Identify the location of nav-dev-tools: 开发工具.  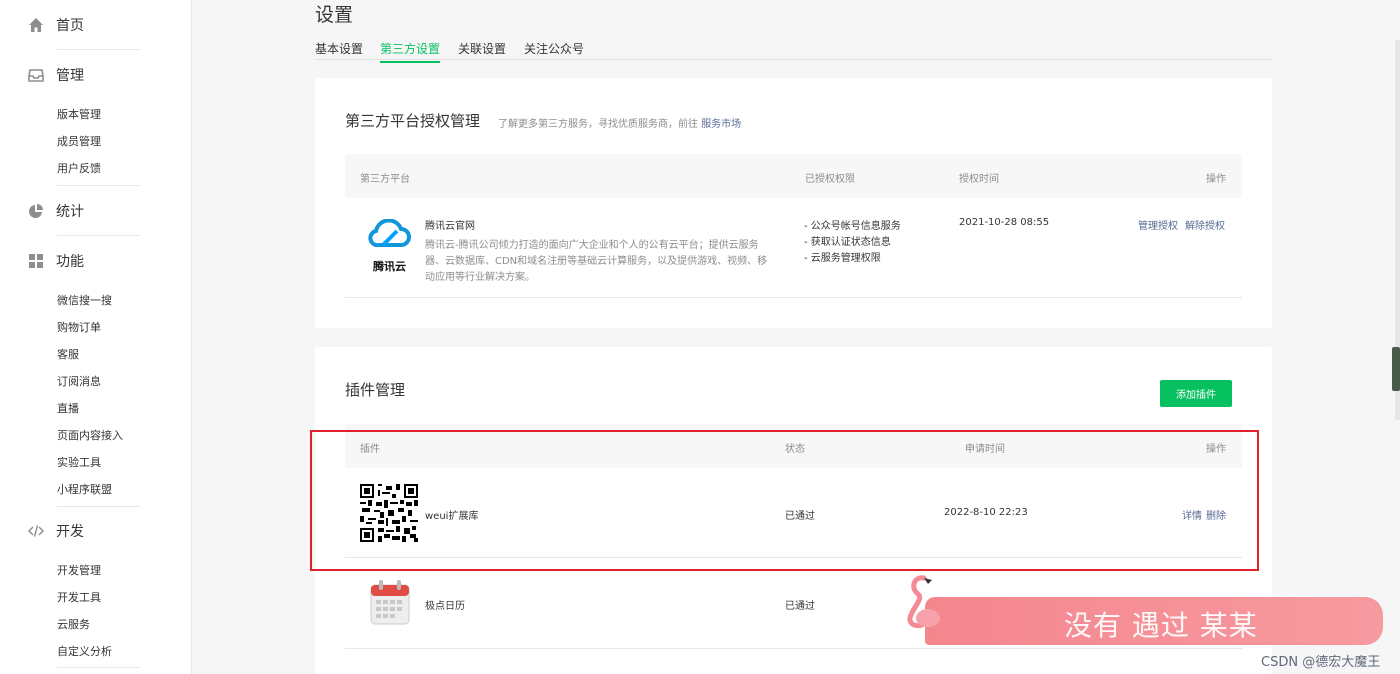
(79, 597).